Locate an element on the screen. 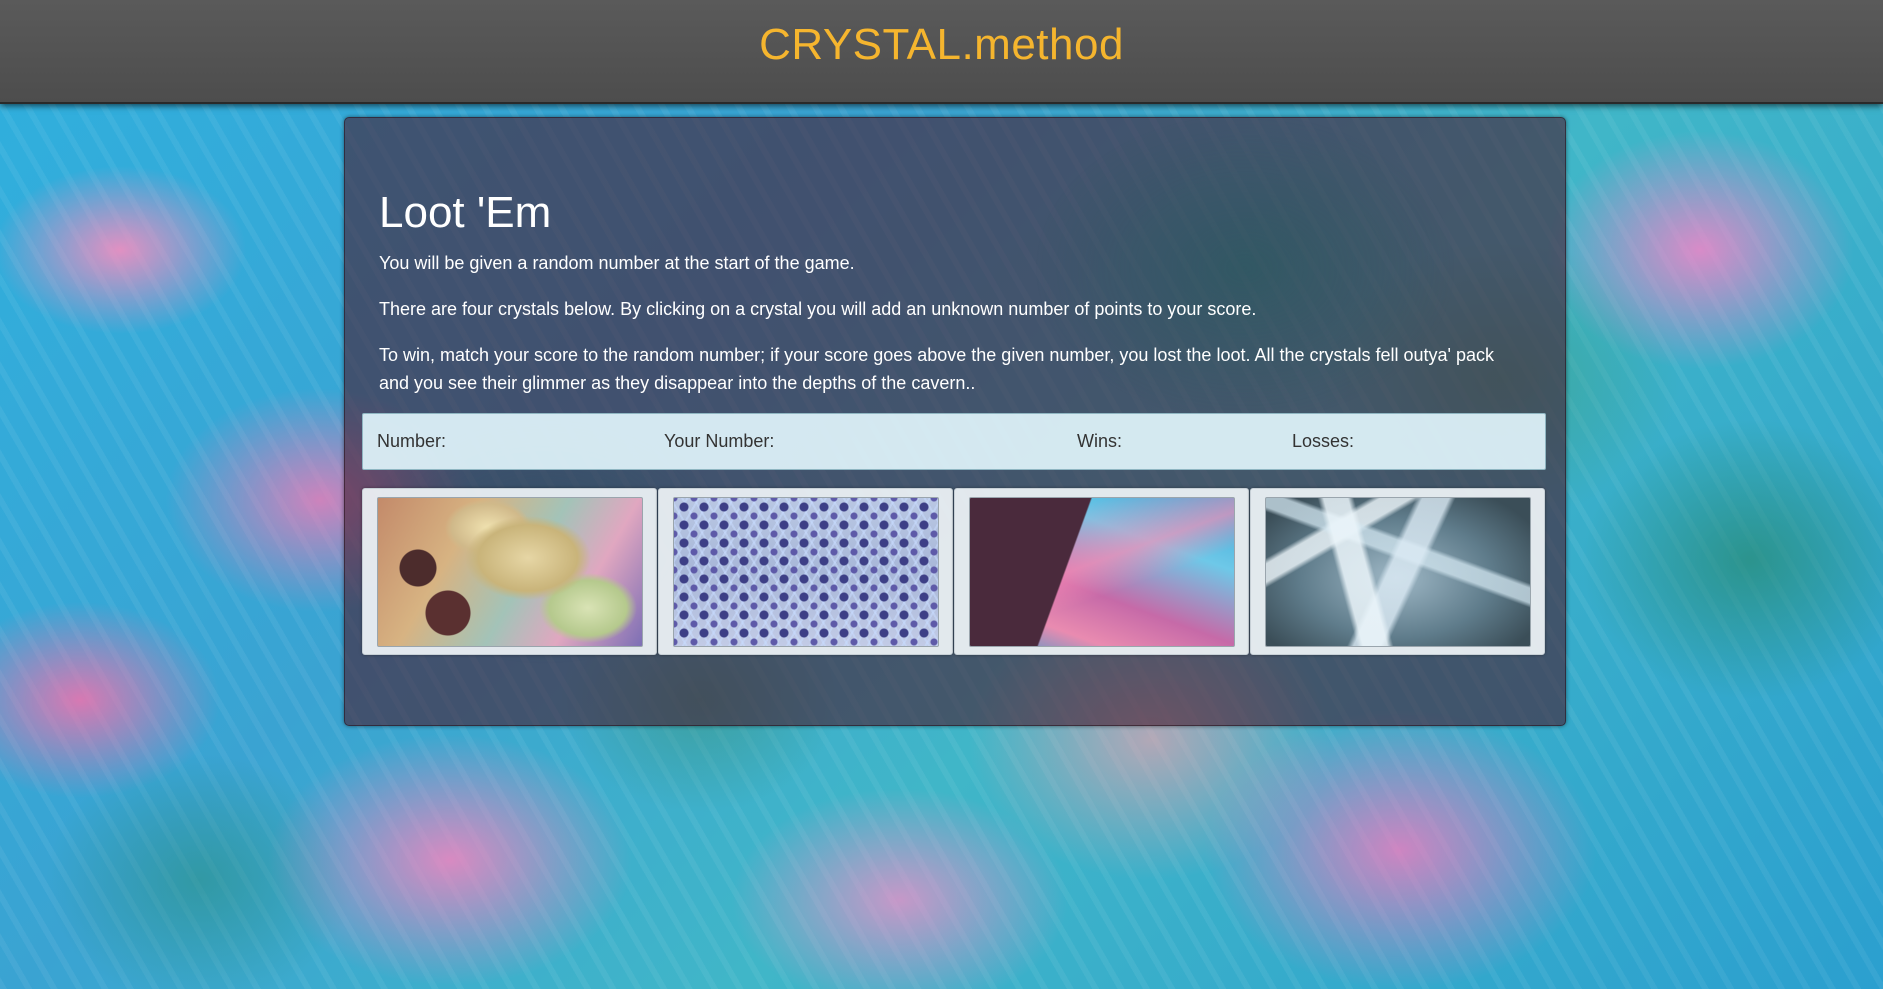 This screenshot has height=989, width=1883. selenite-crystal-image is located at coordinates (1398, 572).